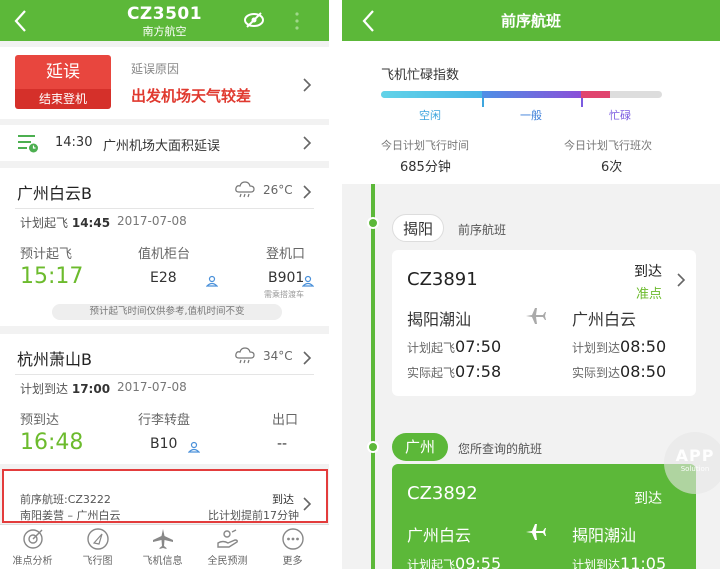 Image resolution: width=720 pixels, height=569 pixels. I want to click on tab-flight-map: 飞行图, so click(97, 547).